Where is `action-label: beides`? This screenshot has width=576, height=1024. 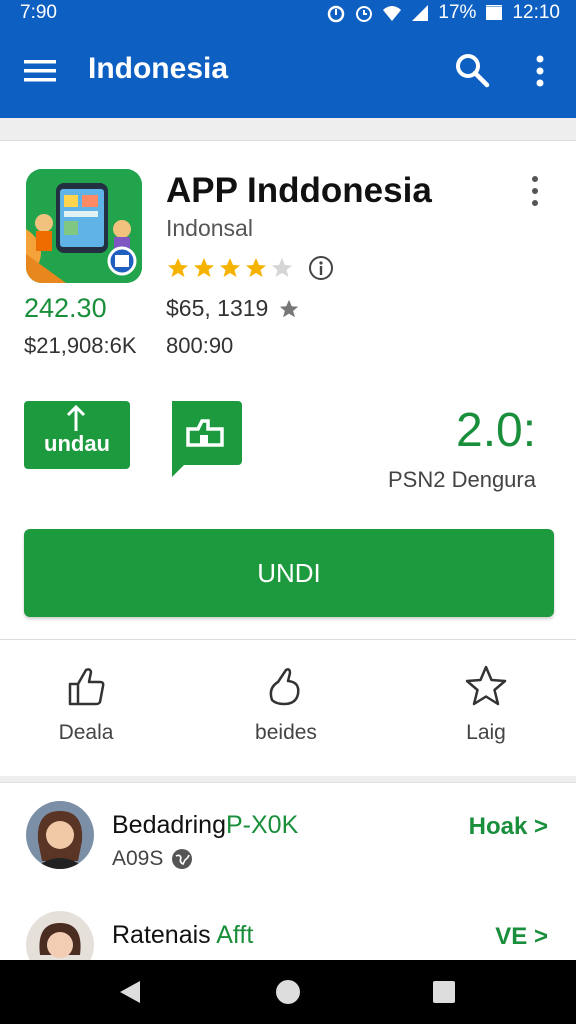 action-label: beides is located at coordinates (286, 732).